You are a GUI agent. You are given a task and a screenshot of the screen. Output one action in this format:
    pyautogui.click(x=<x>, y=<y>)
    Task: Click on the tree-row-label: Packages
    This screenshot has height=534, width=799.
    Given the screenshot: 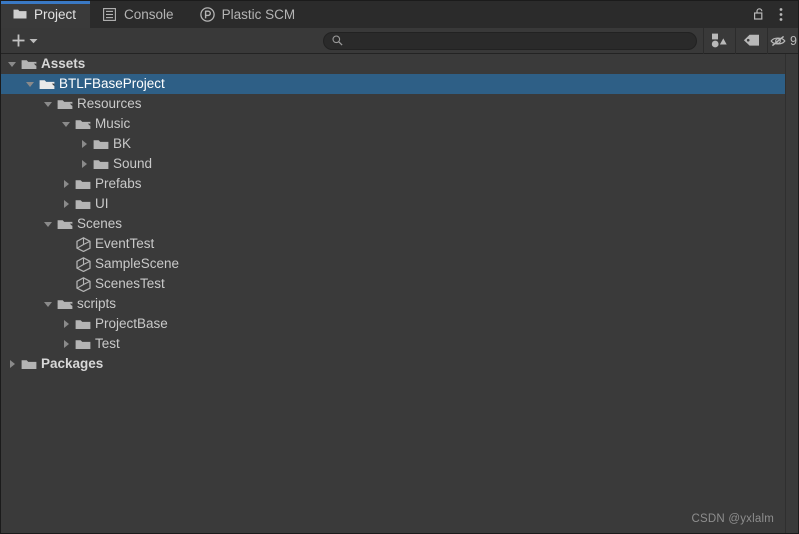 What is the action you would take?
    pyautogui.click(x=72, y=363)
    